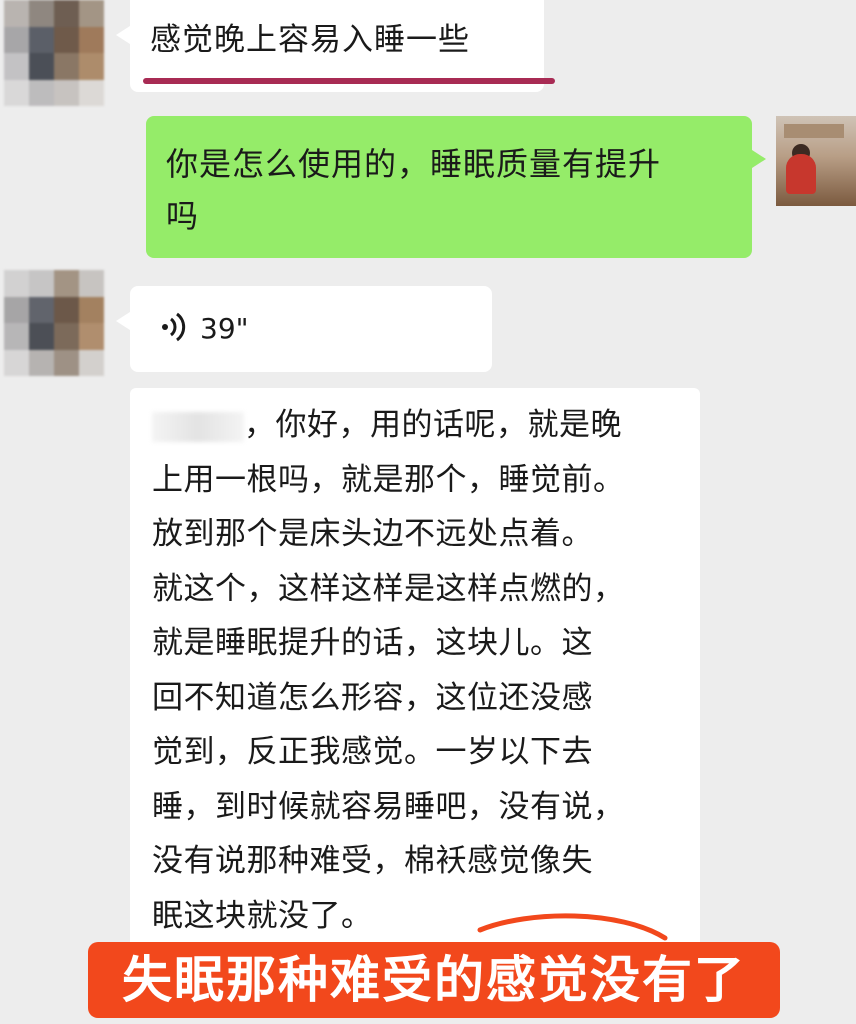  What do you see at coordinates (816, 161) in the screenshot?
I see `self-avatar` at bounding box center [816, 161].